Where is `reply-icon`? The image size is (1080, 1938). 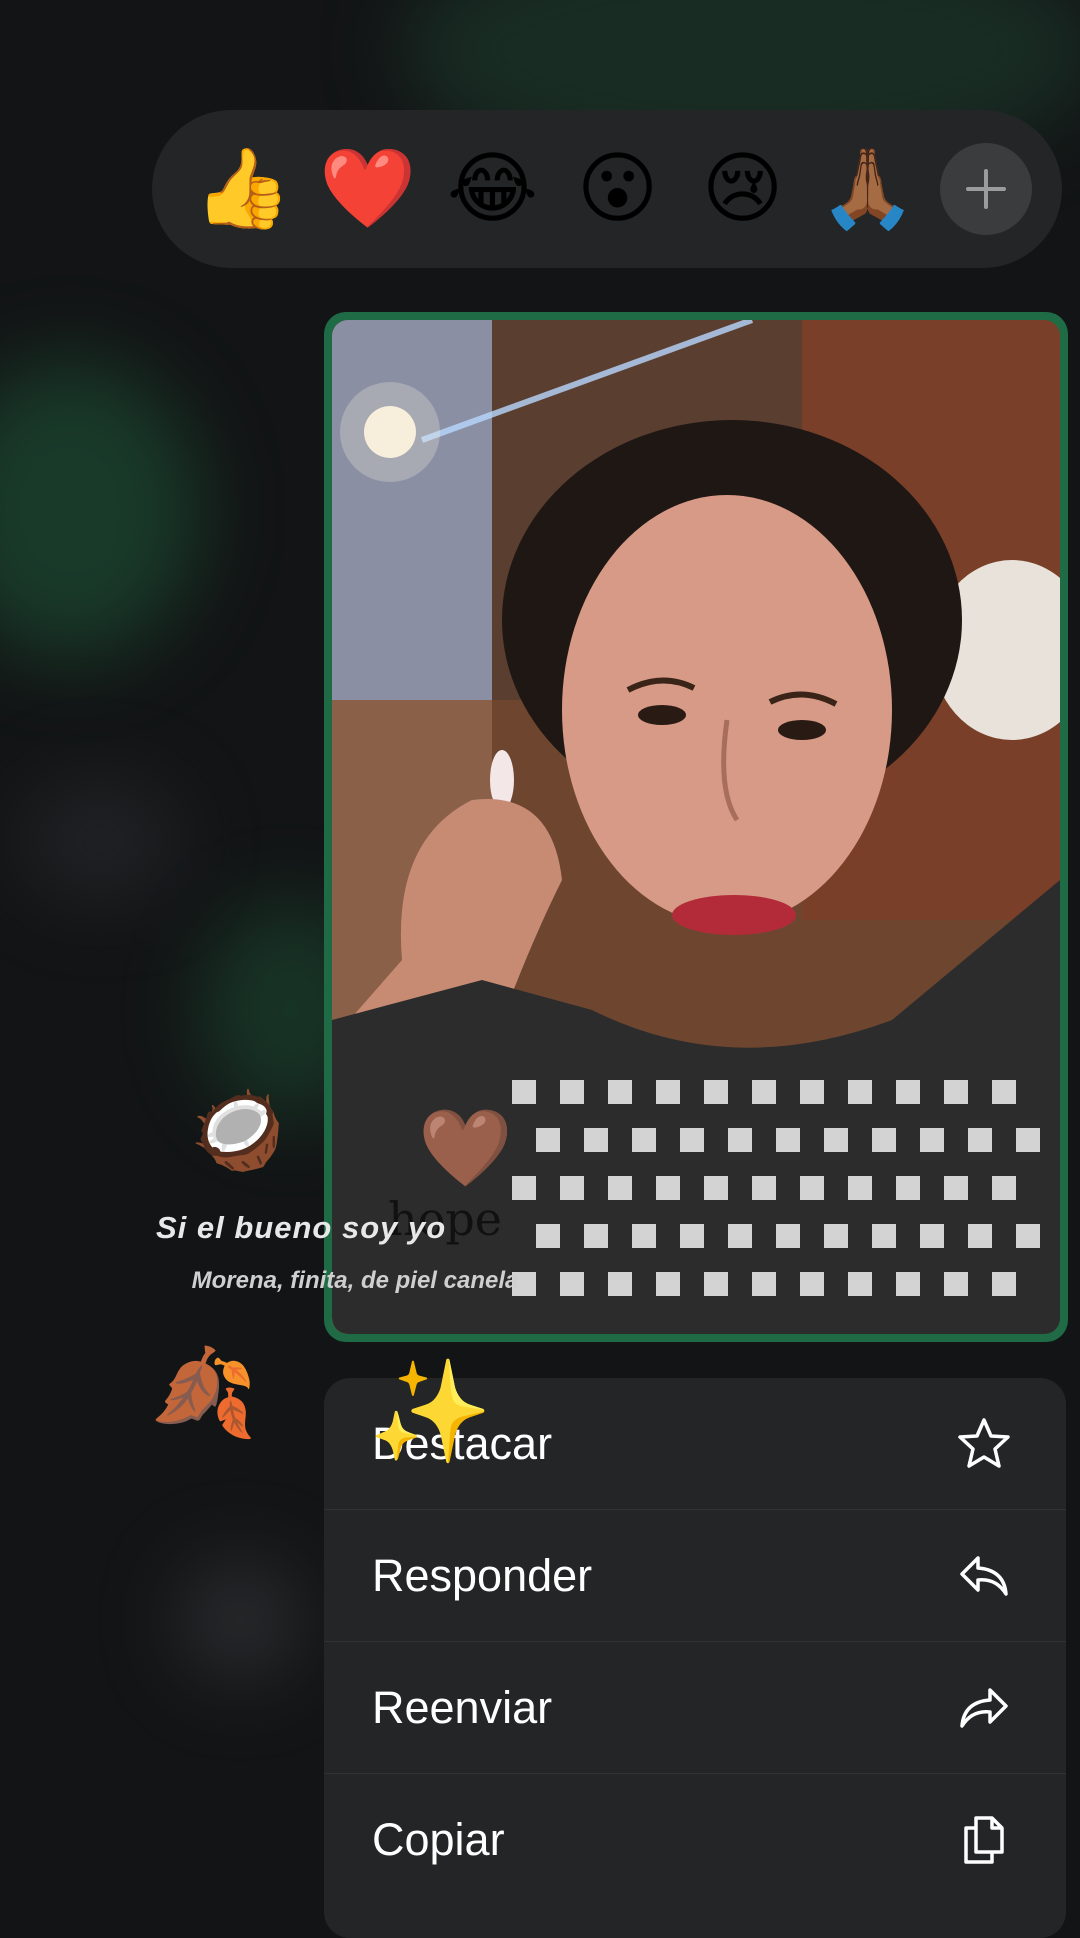 reply-icon is located at coordinates (984, 1576).